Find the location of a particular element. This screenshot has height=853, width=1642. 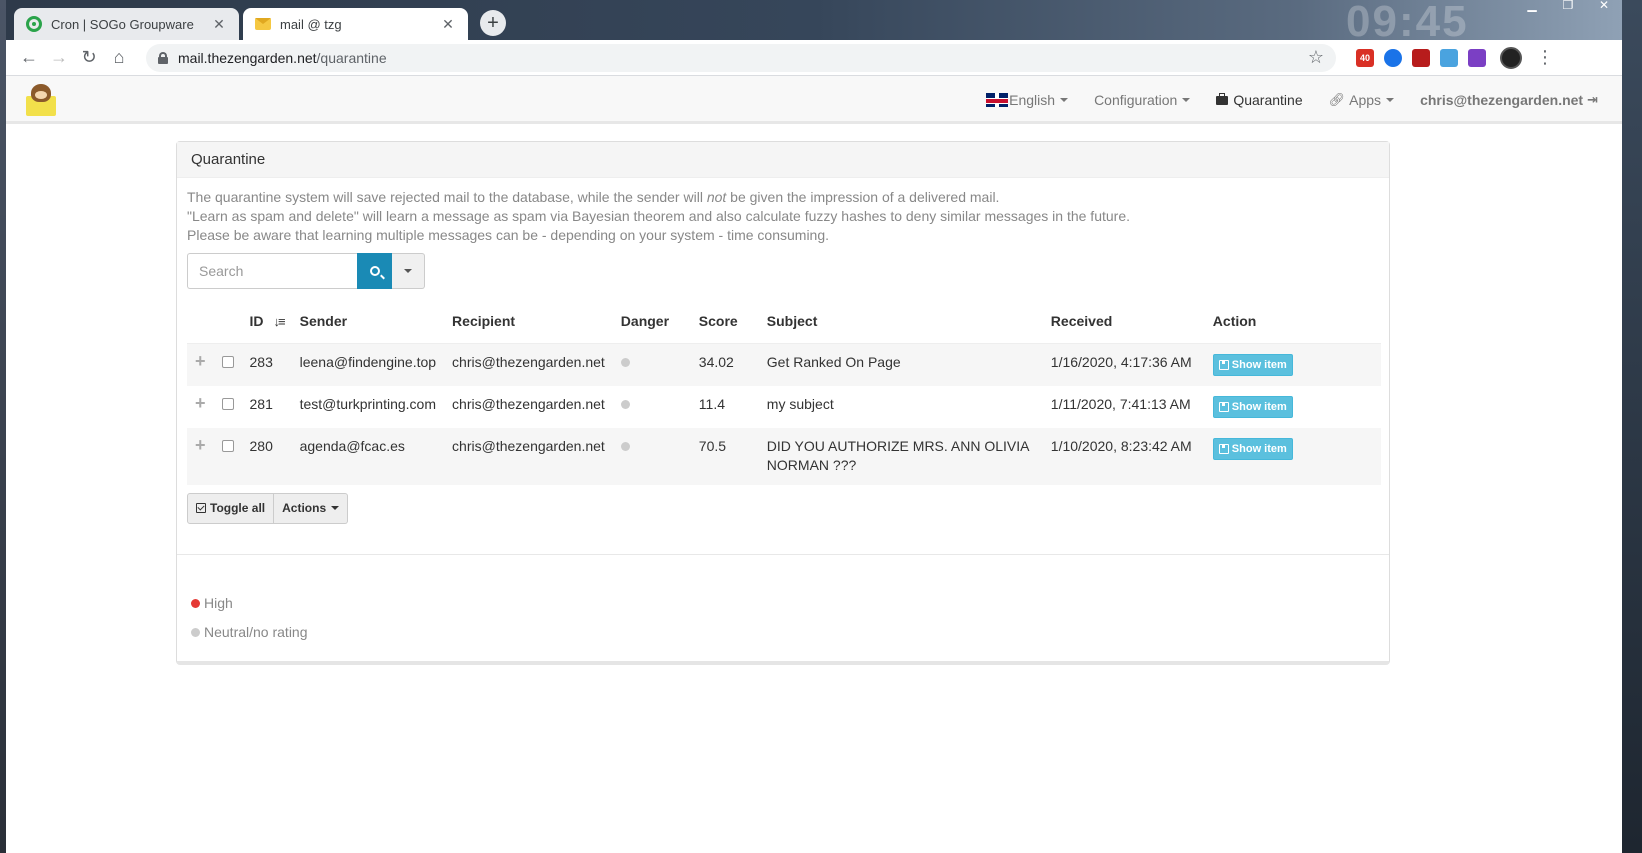

search-options-button is located at coordinates (408, 271).